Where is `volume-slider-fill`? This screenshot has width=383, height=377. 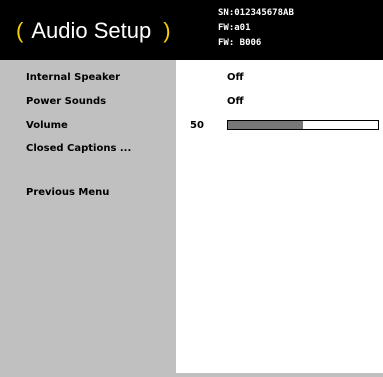 volume-slider-fill is located at coordinates (265, 125).